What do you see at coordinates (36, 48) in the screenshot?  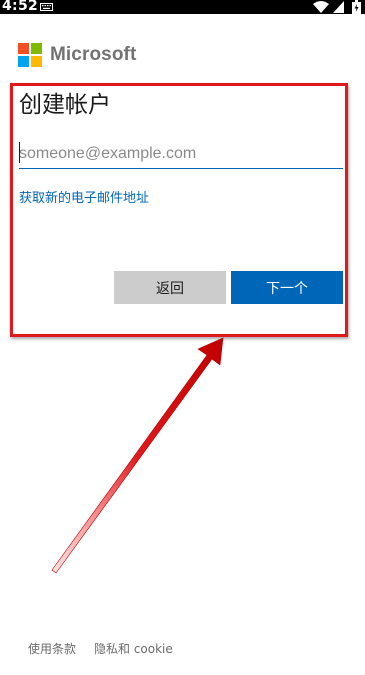 I see `logo-square-green` at bounding box center [36, 48].